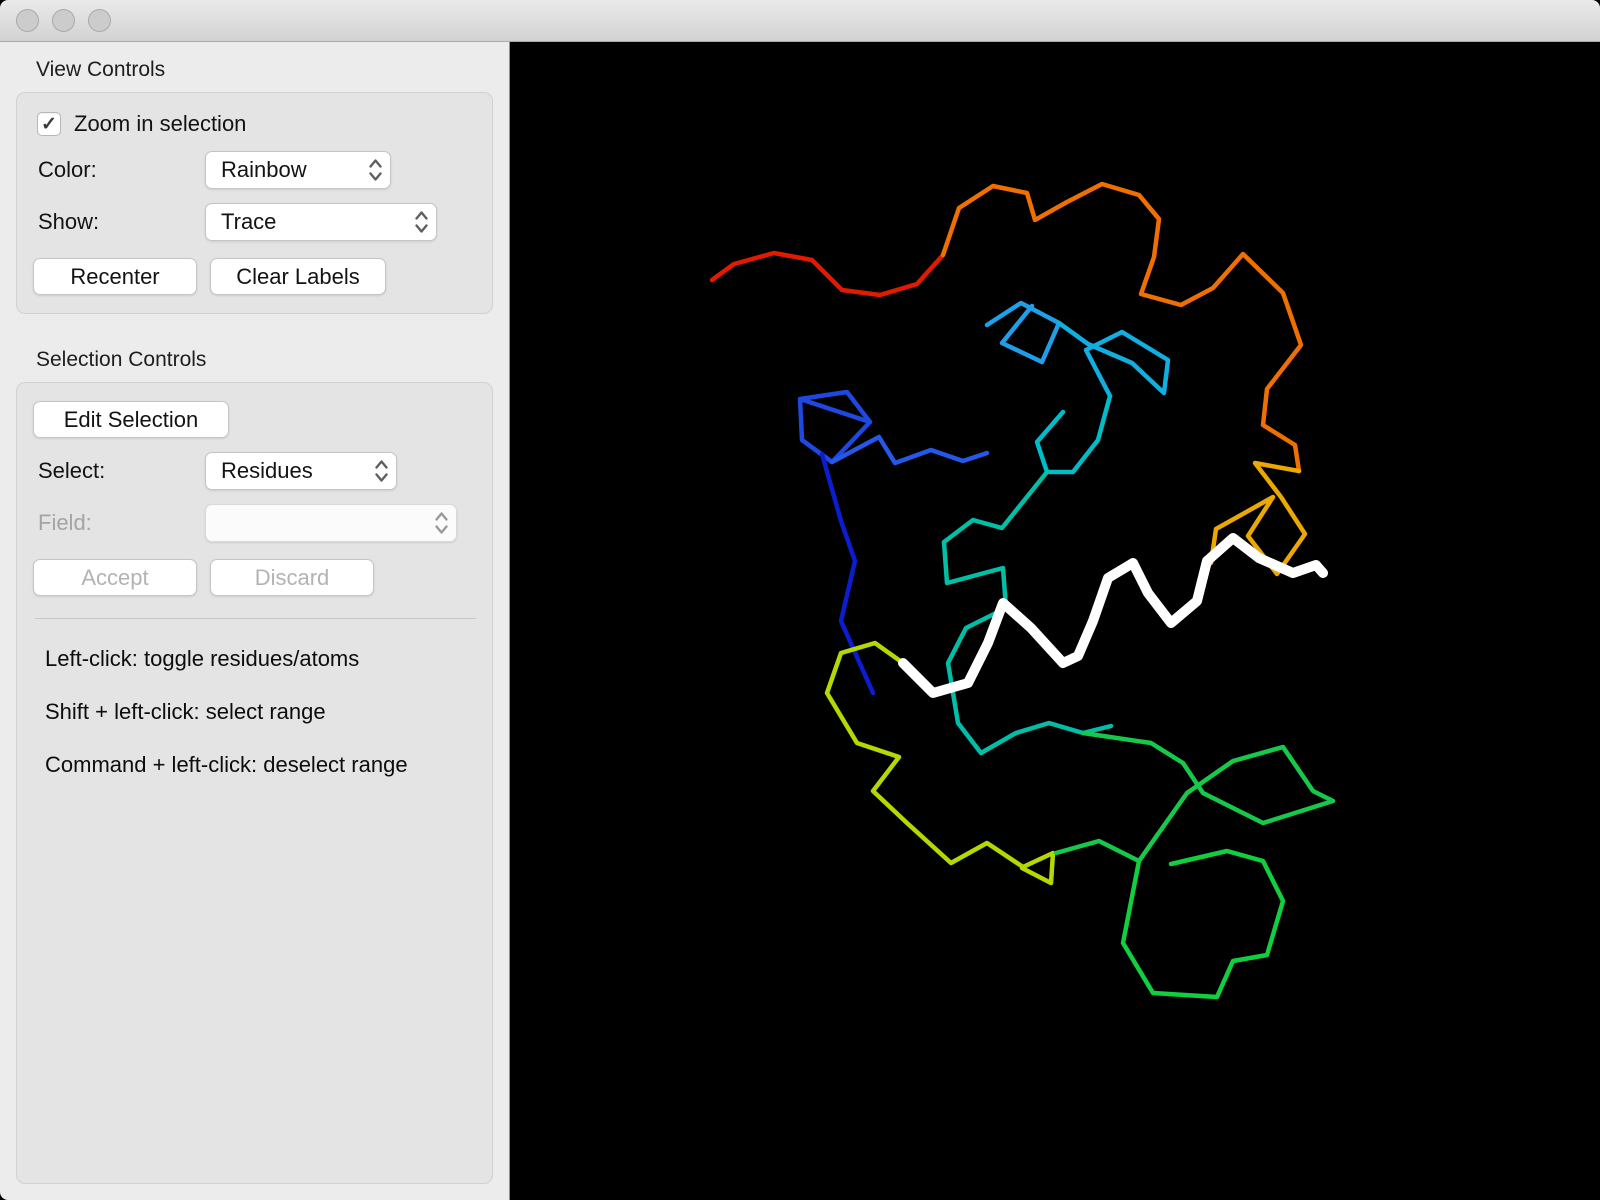 This screenshot has height=1200, width=1600. I want to click on trace-segment-orange, so click(1122, 327).